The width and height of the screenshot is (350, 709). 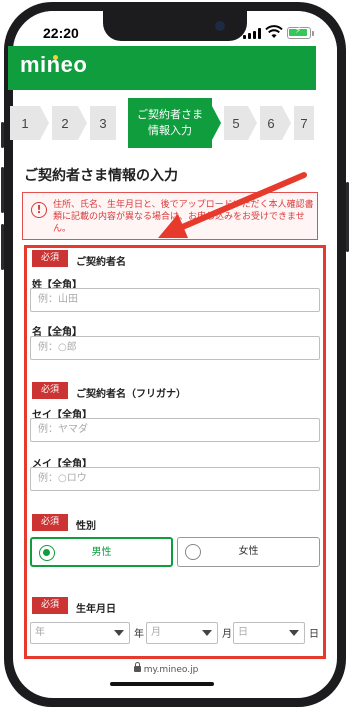 What do you see at coordinates (40, 632) in the screenshot?
I see `birth-year-placeholder: 年` at bounding box center [40, 632].